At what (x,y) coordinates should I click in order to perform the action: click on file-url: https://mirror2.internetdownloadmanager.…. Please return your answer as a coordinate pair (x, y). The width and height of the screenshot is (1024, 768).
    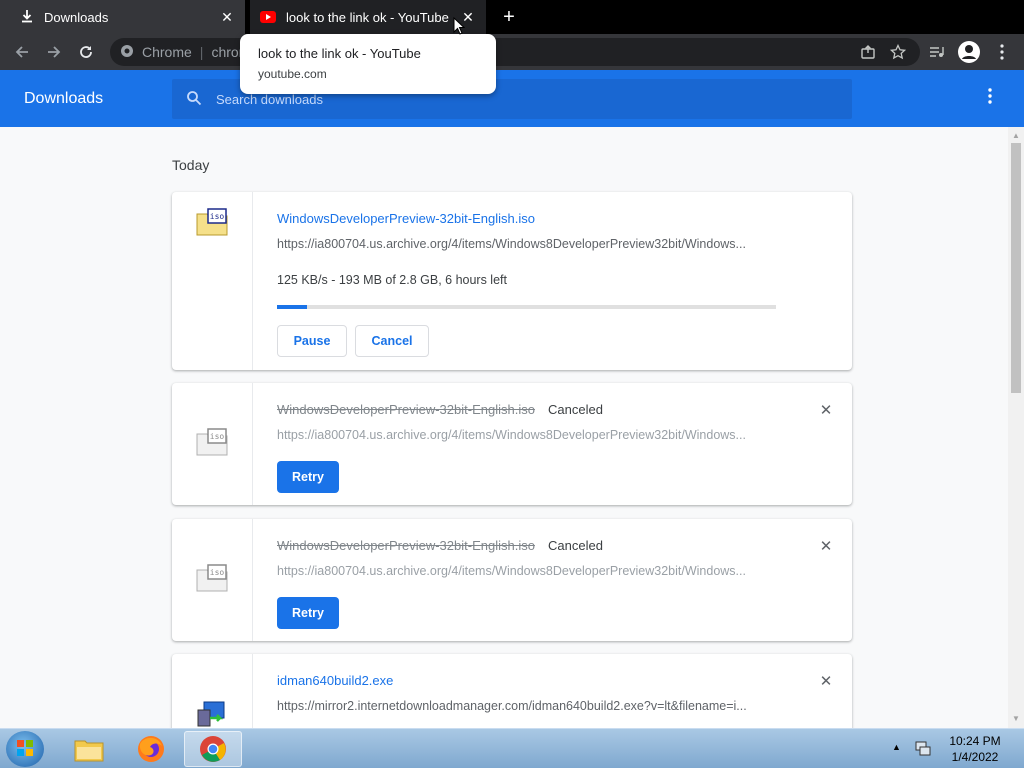
    Looking at the image, I should click on (527, 706).